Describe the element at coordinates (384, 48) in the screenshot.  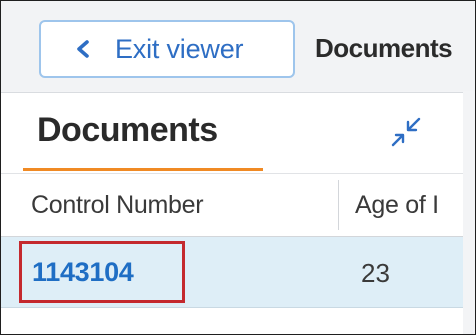
I see `breadcrumb-documents: Documents` at that location.